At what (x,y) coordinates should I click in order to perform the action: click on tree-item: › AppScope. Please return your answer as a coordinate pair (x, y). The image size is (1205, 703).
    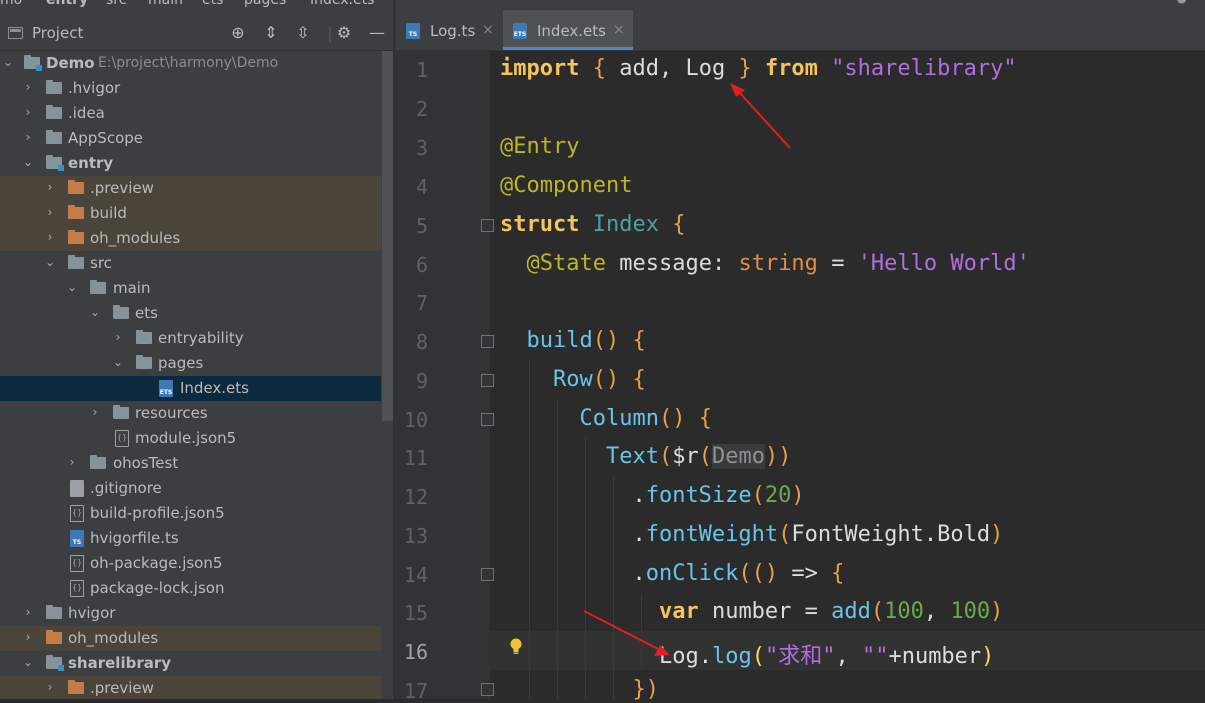
    Looking at the image, I should click on (190, 138).